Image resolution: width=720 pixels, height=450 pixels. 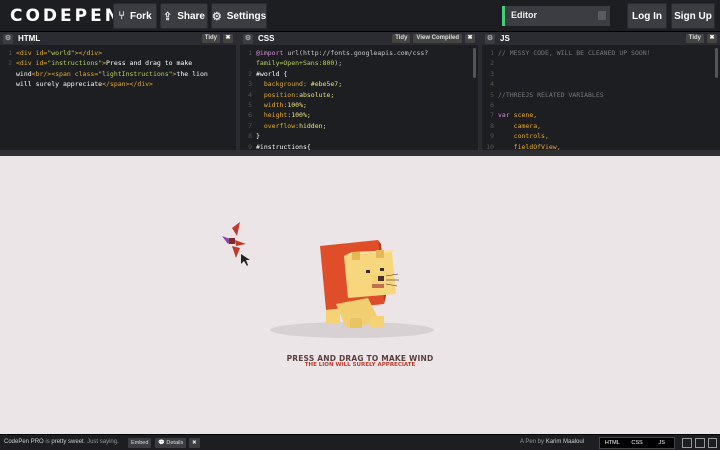 What do you see at coordinates (216, 16) in the screenshot?
I see `gear-icon: ⚙` at bounding box center [216, 16].